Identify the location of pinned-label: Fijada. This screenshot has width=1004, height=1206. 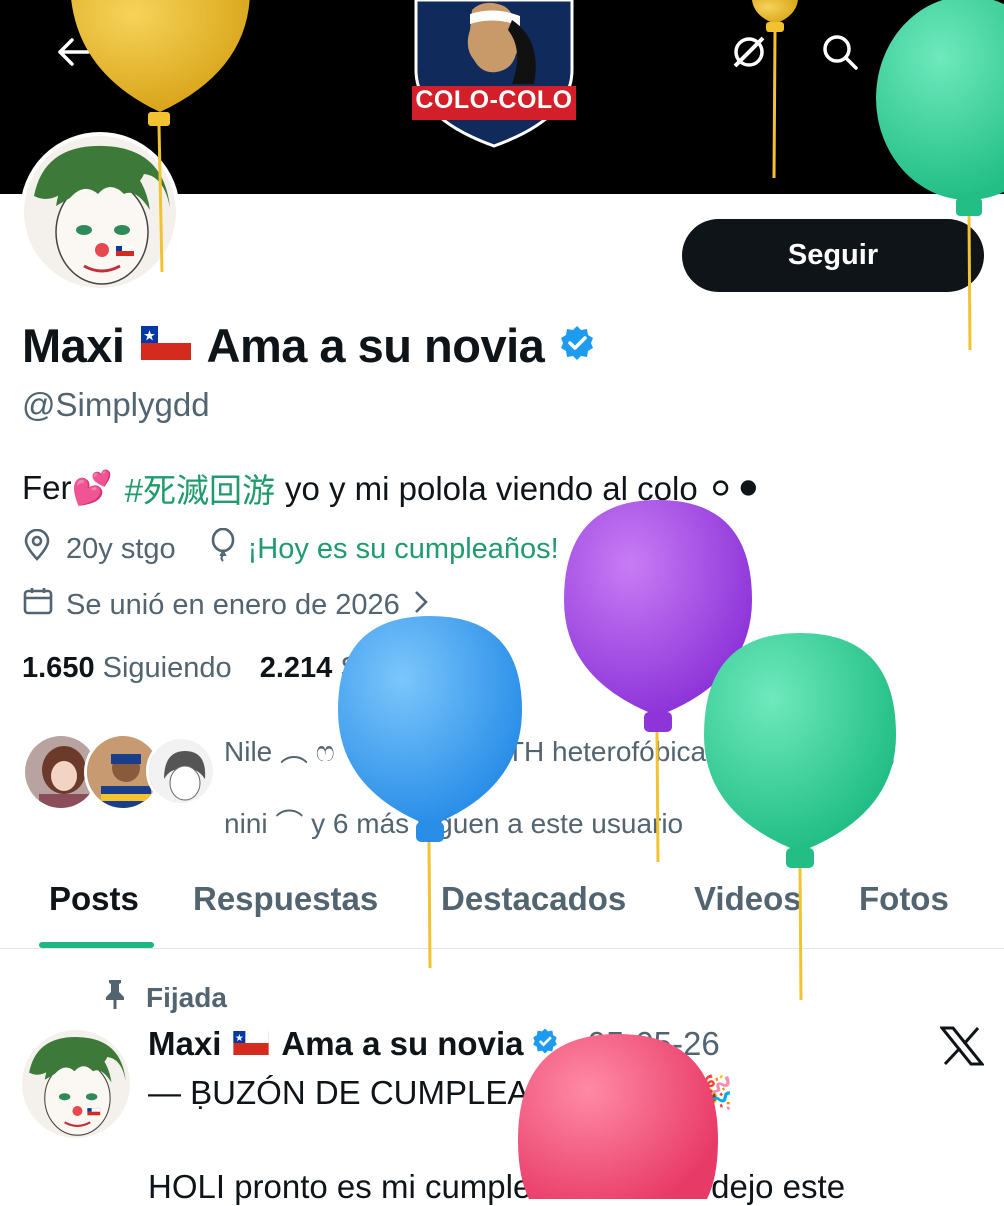
(186, 997).